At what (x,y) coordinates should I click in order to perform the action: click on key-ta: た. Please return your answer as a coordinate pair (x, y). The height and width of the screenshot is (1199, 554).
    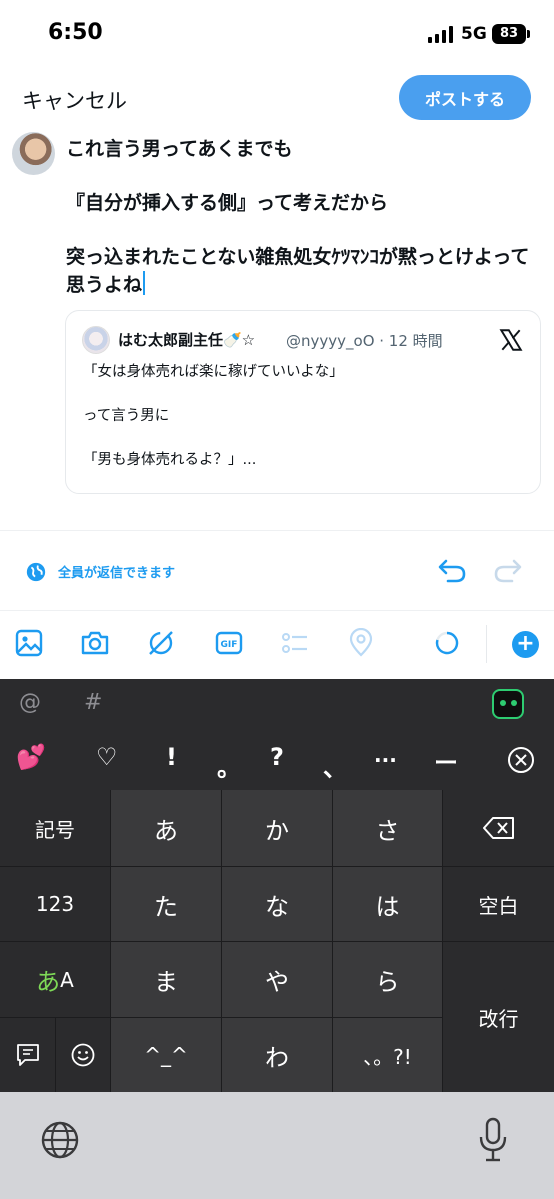
    Looking at the image, I should click on (166, 904).